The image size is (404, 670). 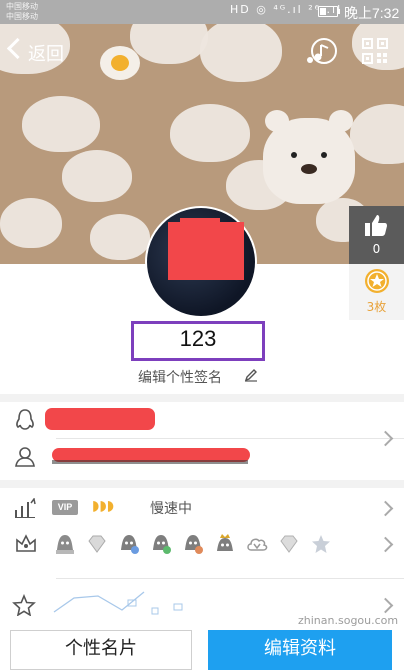 I want to click on penguin-icon, so click(x=25, y=419).